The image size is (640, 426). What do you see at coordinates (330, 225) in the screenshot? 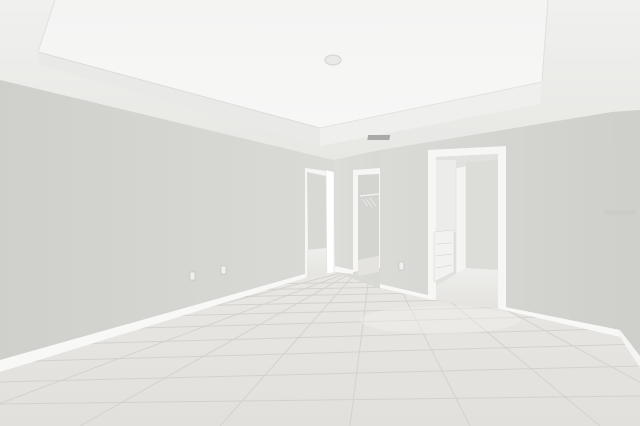
I see `open-door` at bounding box center [330, 225].